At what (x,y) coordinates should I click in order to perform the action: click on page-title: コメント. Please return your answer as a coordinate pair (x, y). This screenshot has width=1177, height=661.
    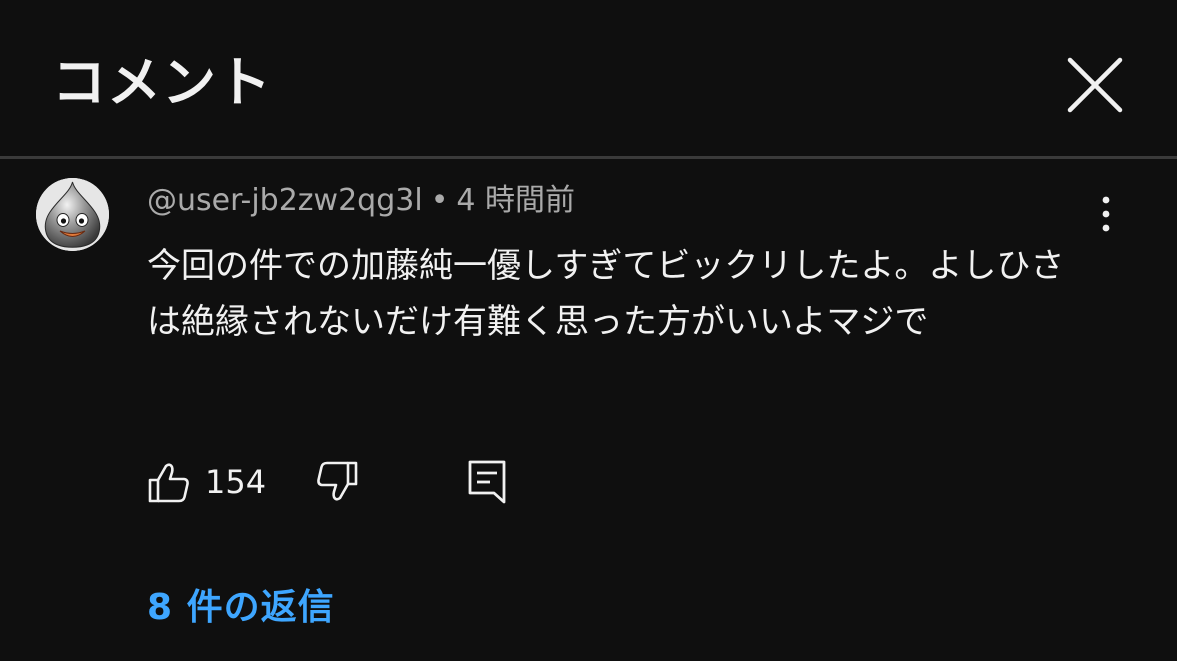
    Looking at the image, I should click on (162, 82).